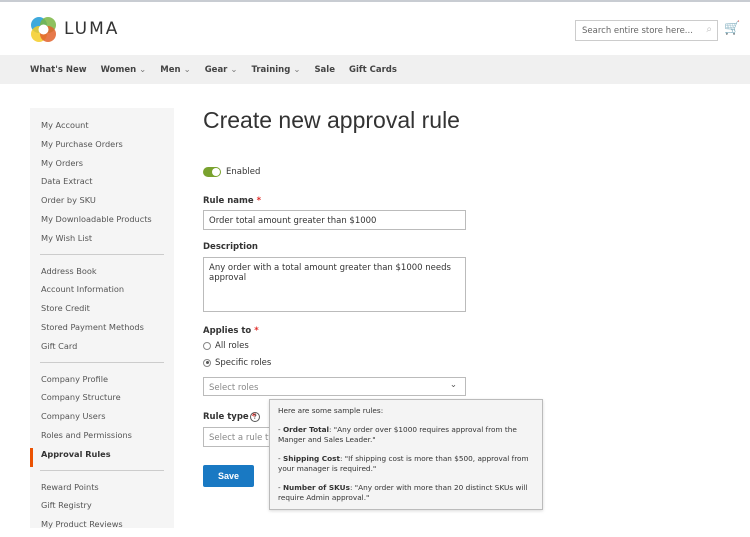  What do you see at coordinates (102, 184) in the screenshot?
I see `sidebar-item: Data Extract` at bounding box center [102, 184].